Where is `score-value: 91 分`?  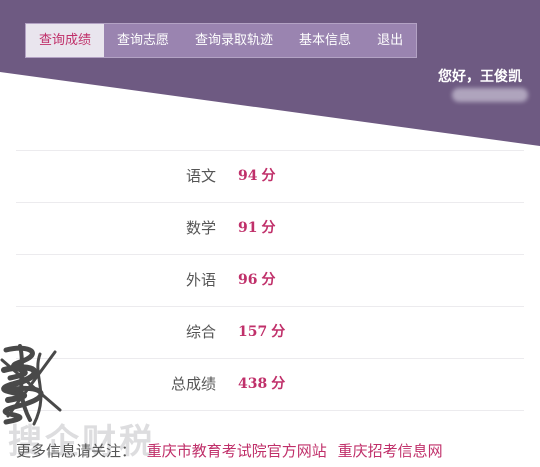 score-value: 91 分 is located at coordinates (257, 228).